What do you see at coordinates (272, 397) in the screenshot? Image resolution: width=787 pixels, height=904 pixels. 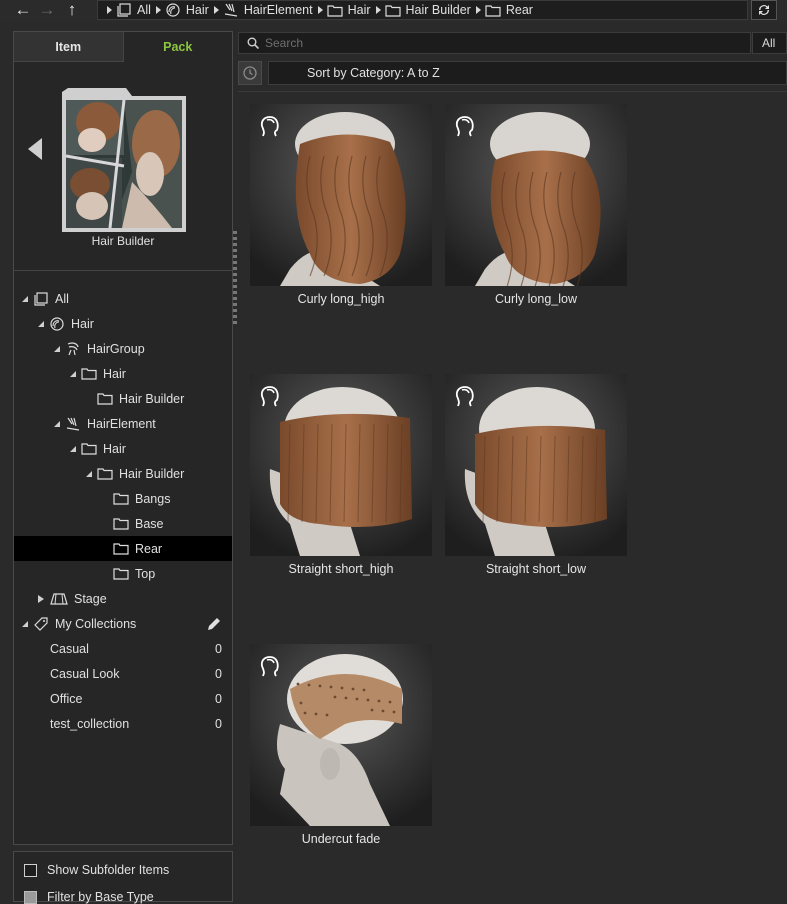 I see `hair-type-icon` at bounding box center [272, 397].